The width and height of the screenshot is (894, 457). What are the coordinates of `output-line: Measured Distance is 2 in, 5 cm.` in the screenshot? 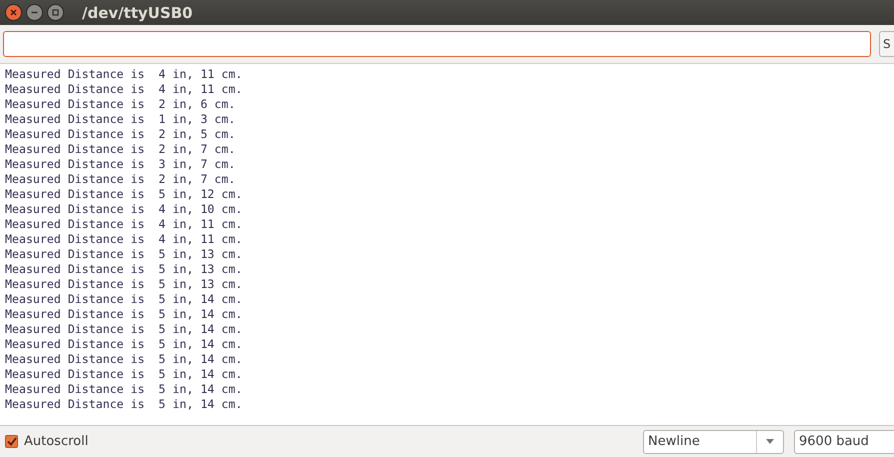 It's located at (120, 134).